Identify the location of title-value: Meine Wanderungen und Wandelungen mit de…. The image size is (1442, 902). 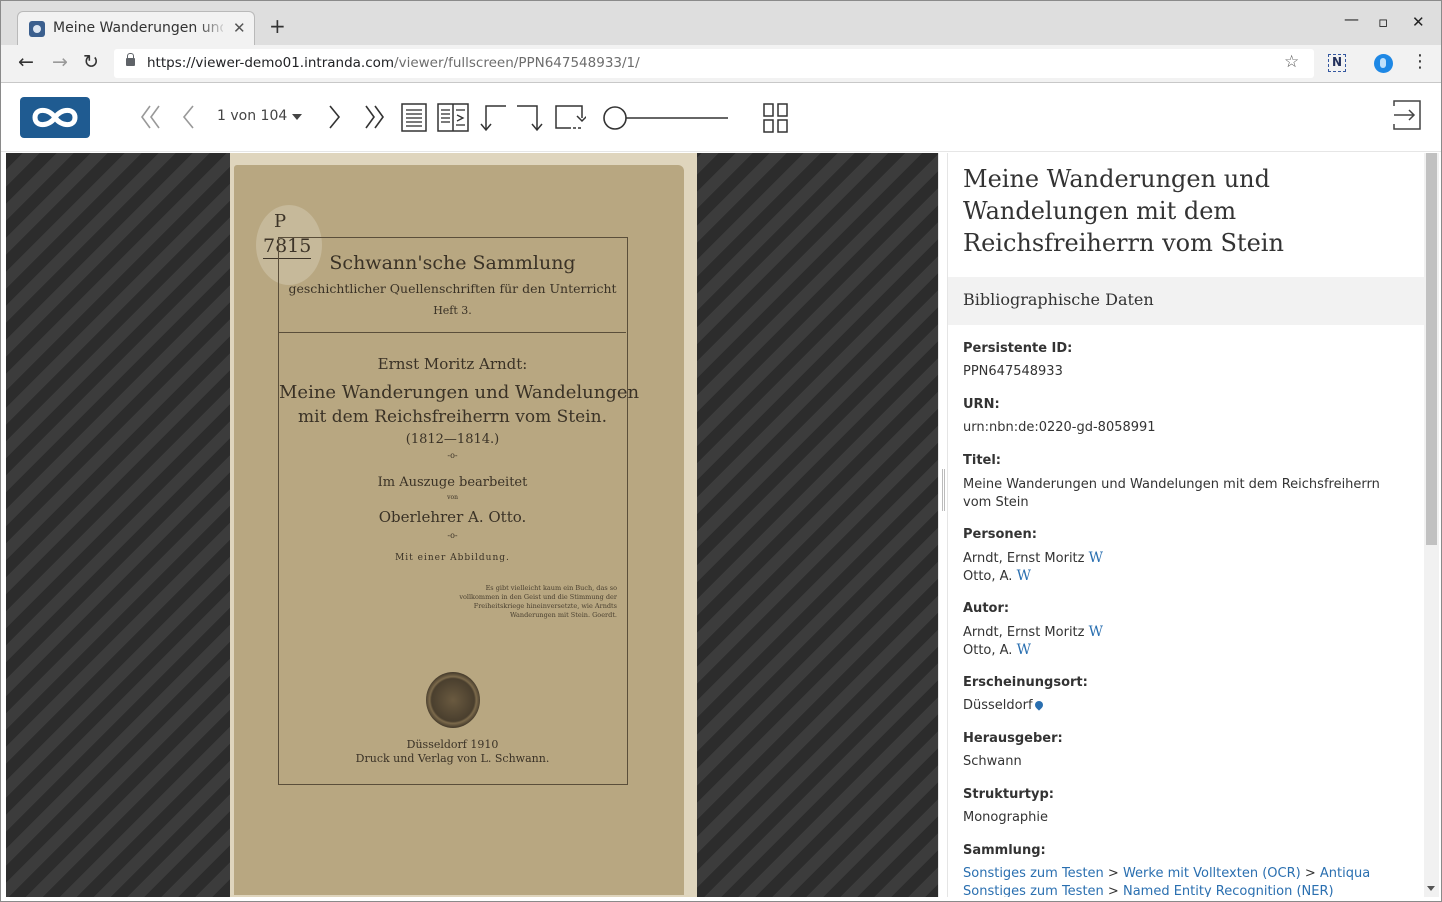
(1171, 493).